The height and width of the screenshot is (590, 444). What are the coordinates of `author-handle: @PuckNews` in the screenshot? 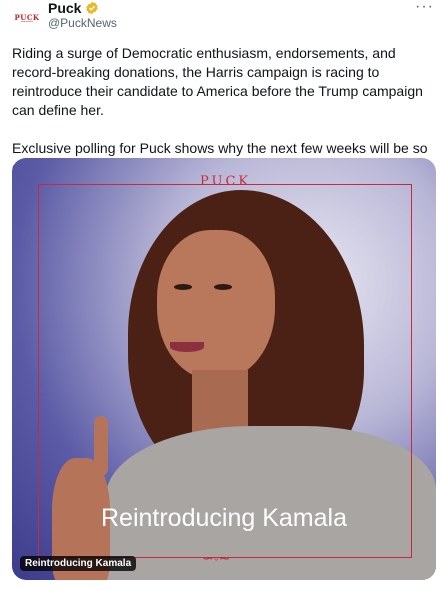 It's located at (82, 23).